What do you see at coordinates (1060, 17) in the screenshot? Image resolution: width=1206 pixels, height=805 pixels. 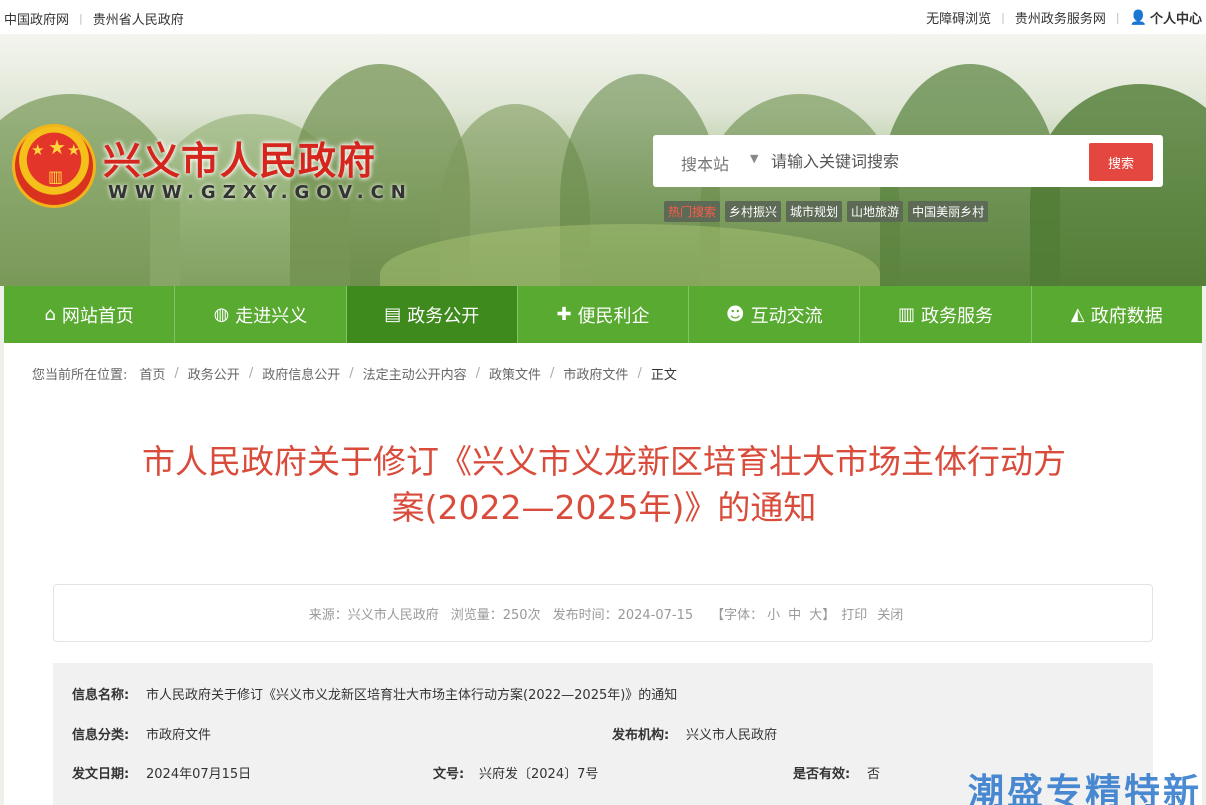 I see `guizhou-service-link: 贵州政务服务网` at bounding box center [1060, 17].